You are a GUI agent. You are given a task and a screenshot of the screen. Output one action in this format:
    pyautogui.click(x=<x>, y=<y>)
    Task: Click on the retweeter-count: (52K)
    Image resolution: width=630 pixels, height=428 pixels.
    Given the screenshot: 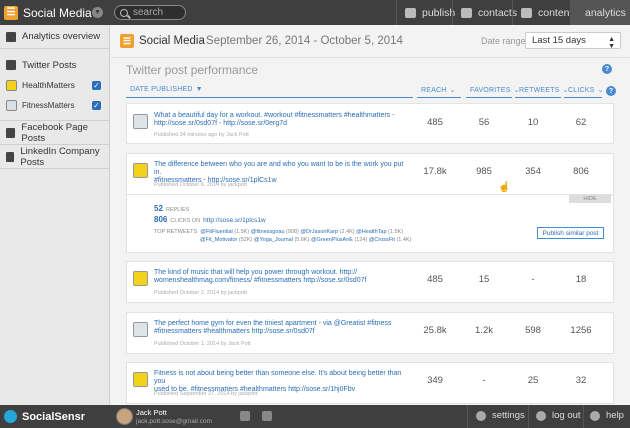 What is the action you would take?
    pyautogui.click(x=245, y=240)
    